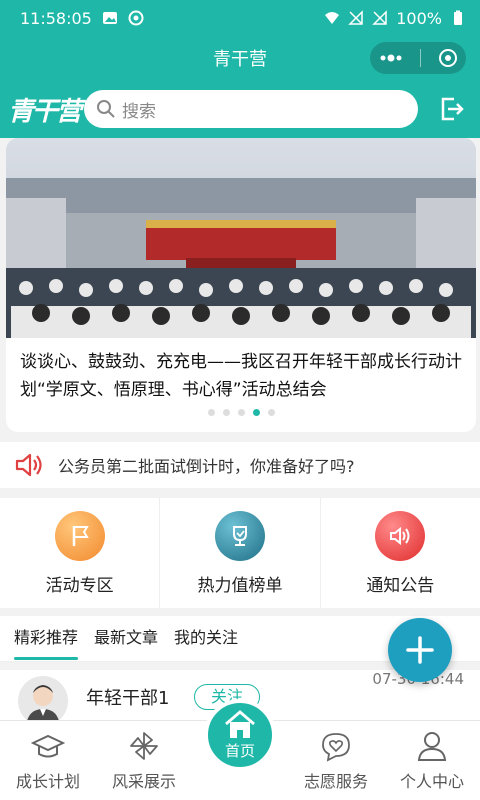 This screenshot has height=800, width=480. What do you see at coordinates (48, 746) in the screenshot?
I see `graduation-cap-icon` at bounding box center [48, 746].